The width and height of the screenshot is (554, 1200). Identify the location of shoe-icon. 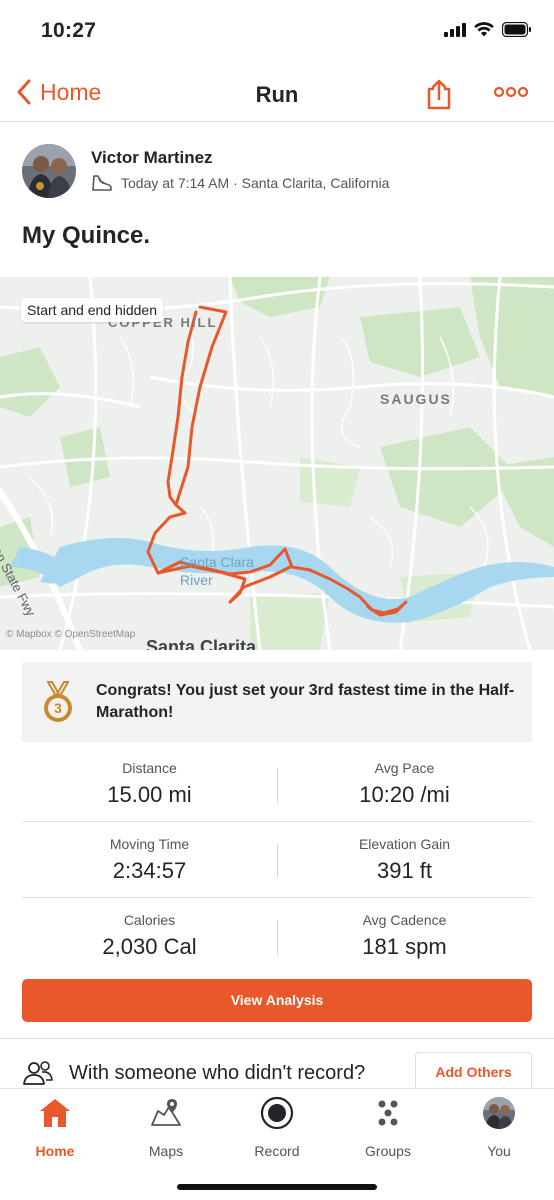
(102, 183).